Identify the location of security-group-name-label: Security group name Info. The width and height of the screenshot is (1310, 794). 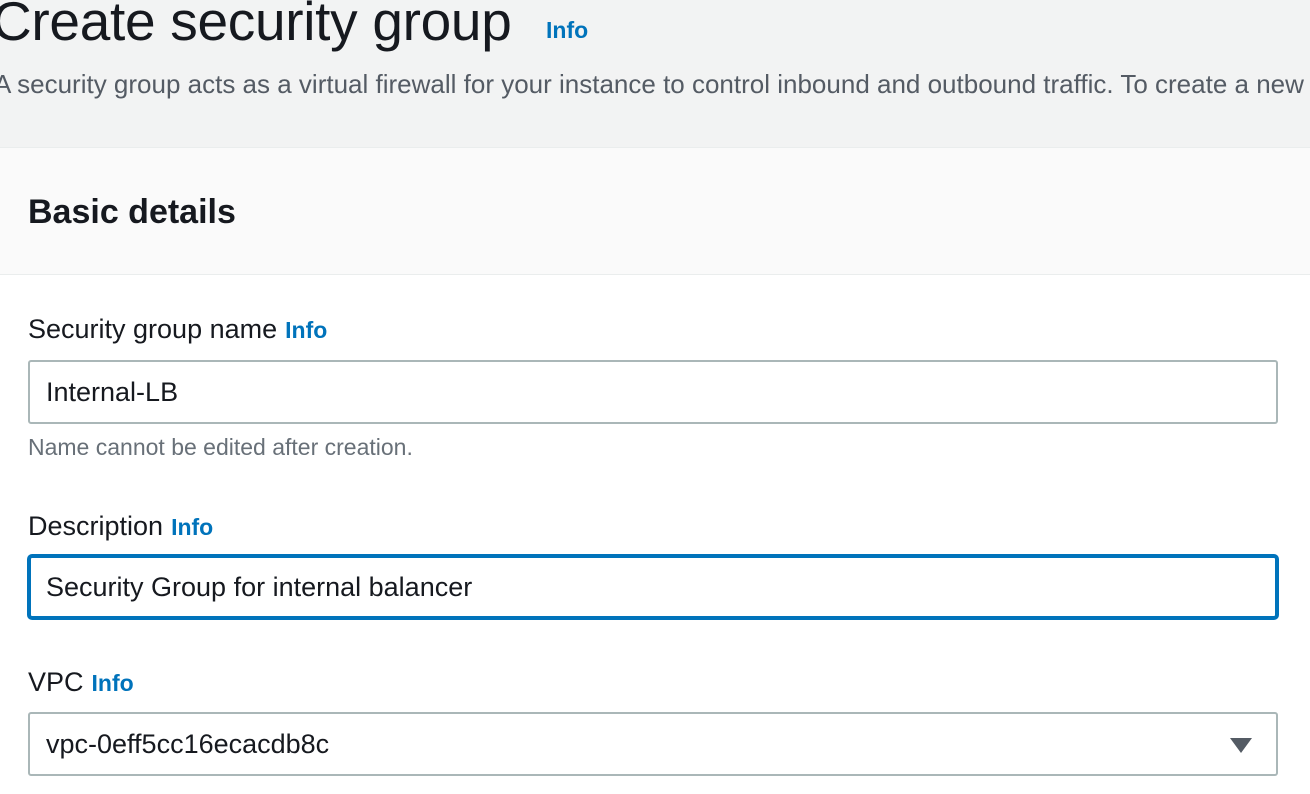
(177, 329).